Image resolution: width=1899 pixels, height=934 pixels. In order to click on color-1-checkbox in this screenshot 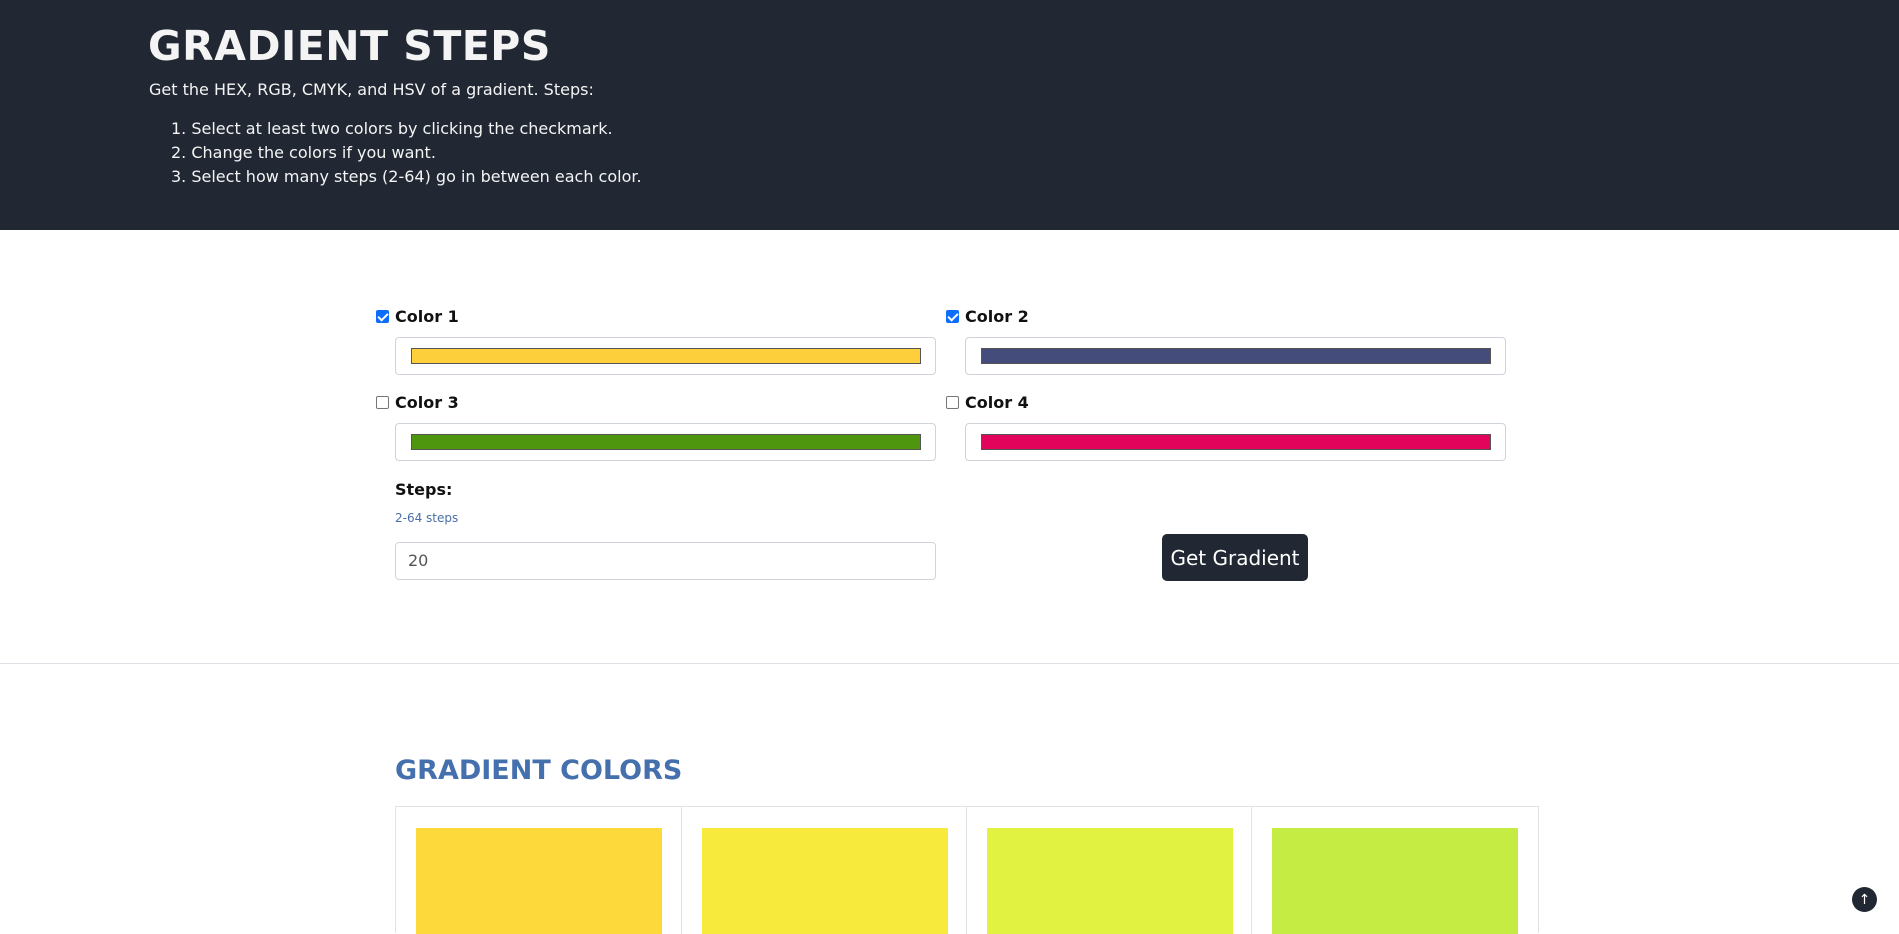, I will do `click(382, 316)`.